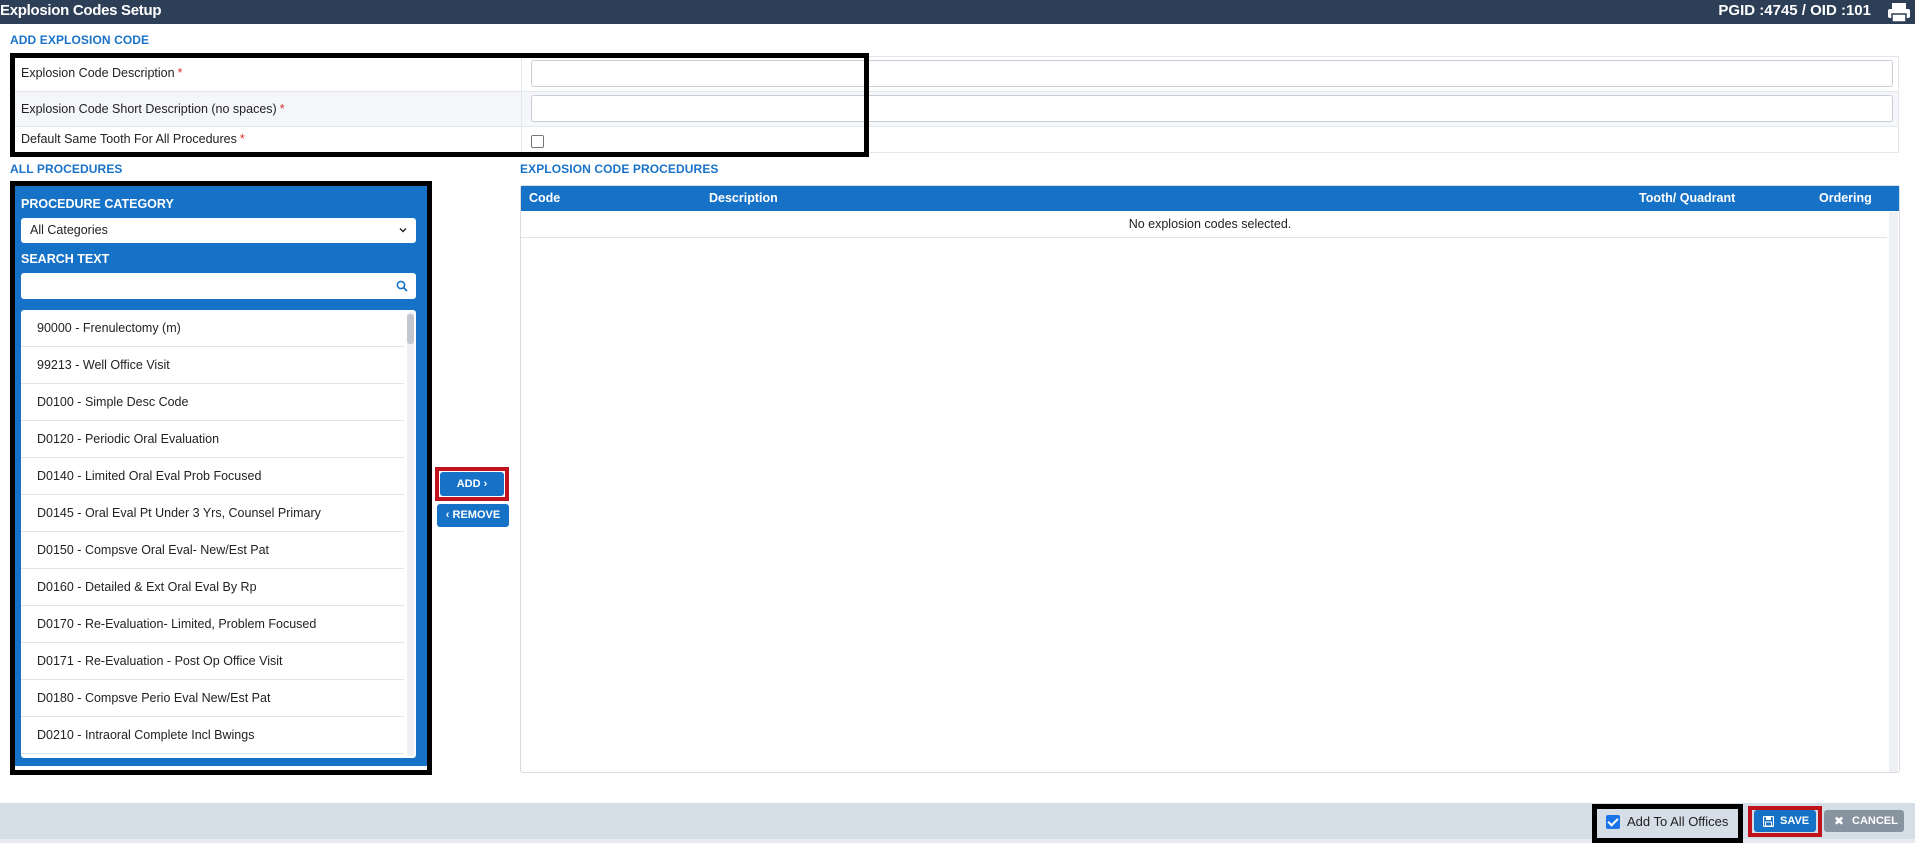 The width and height of the screenshot is (1915, 847). What do you see at coordinates (212, 402) in the screenshot?
I see `list-item: D0100 - Simple Desc Code` at bounding box center [212, 402].